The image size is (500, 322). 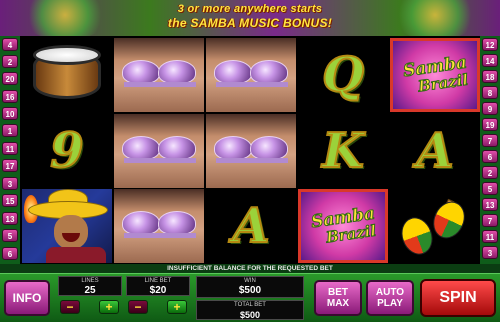 What do you see at coordinates (458, 298) in the screenshot?
I see `spin-button: SPIN` at bounding box center [458, 298].